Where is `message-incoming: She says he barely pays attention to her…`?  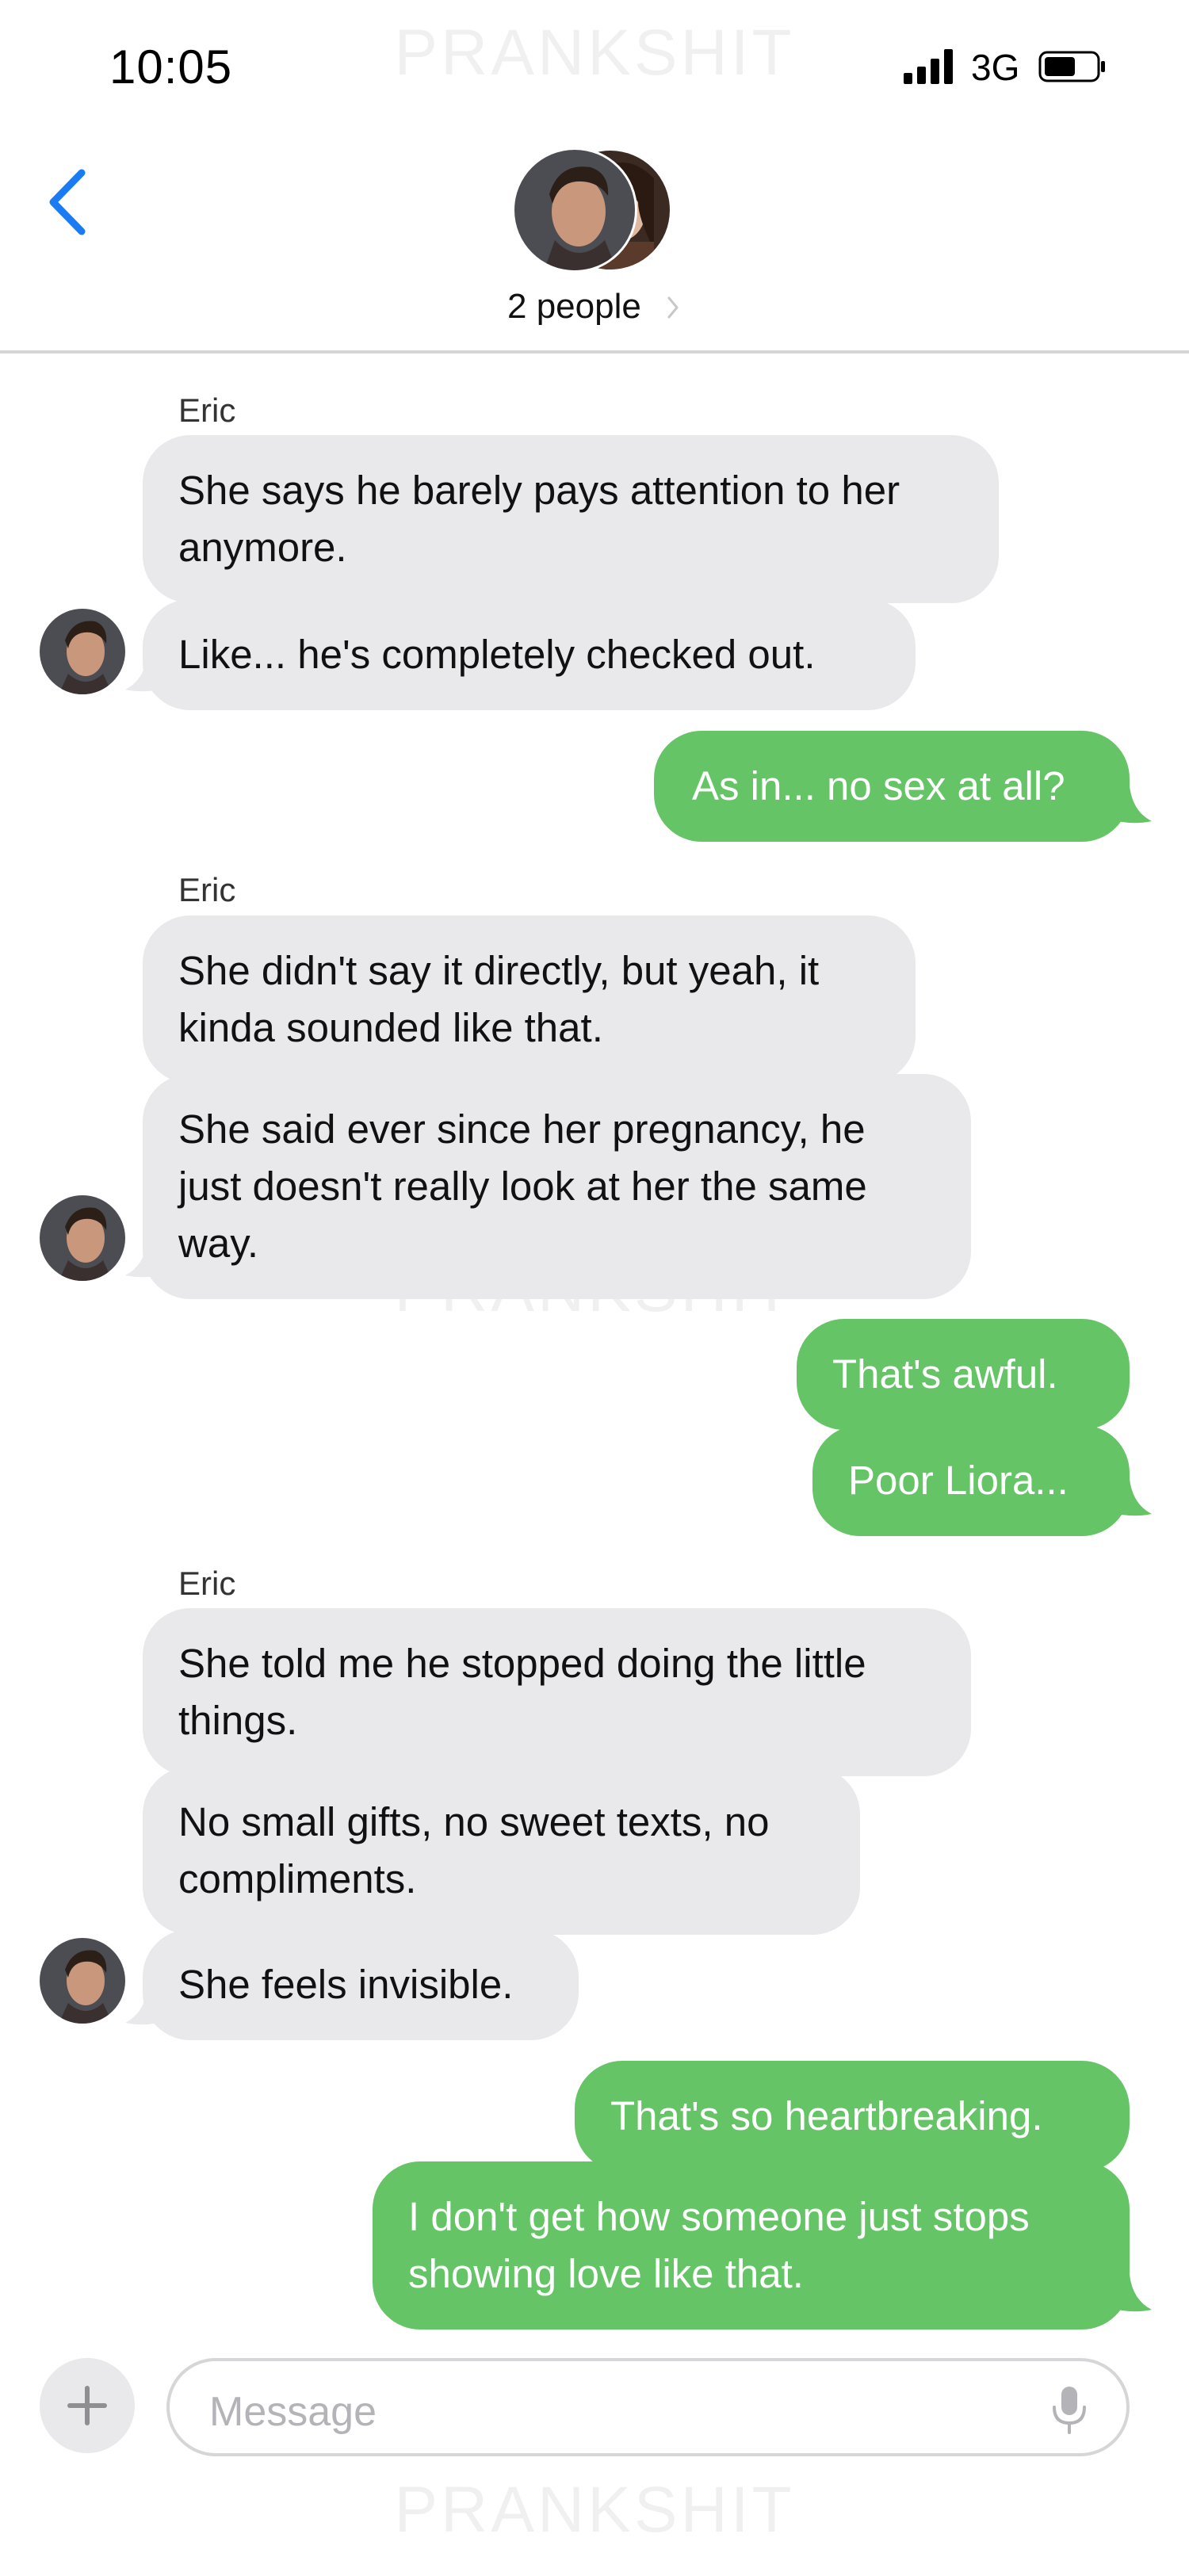
message-incoming: She says he barely pays attention to her… is located at coordinates (571, 519).